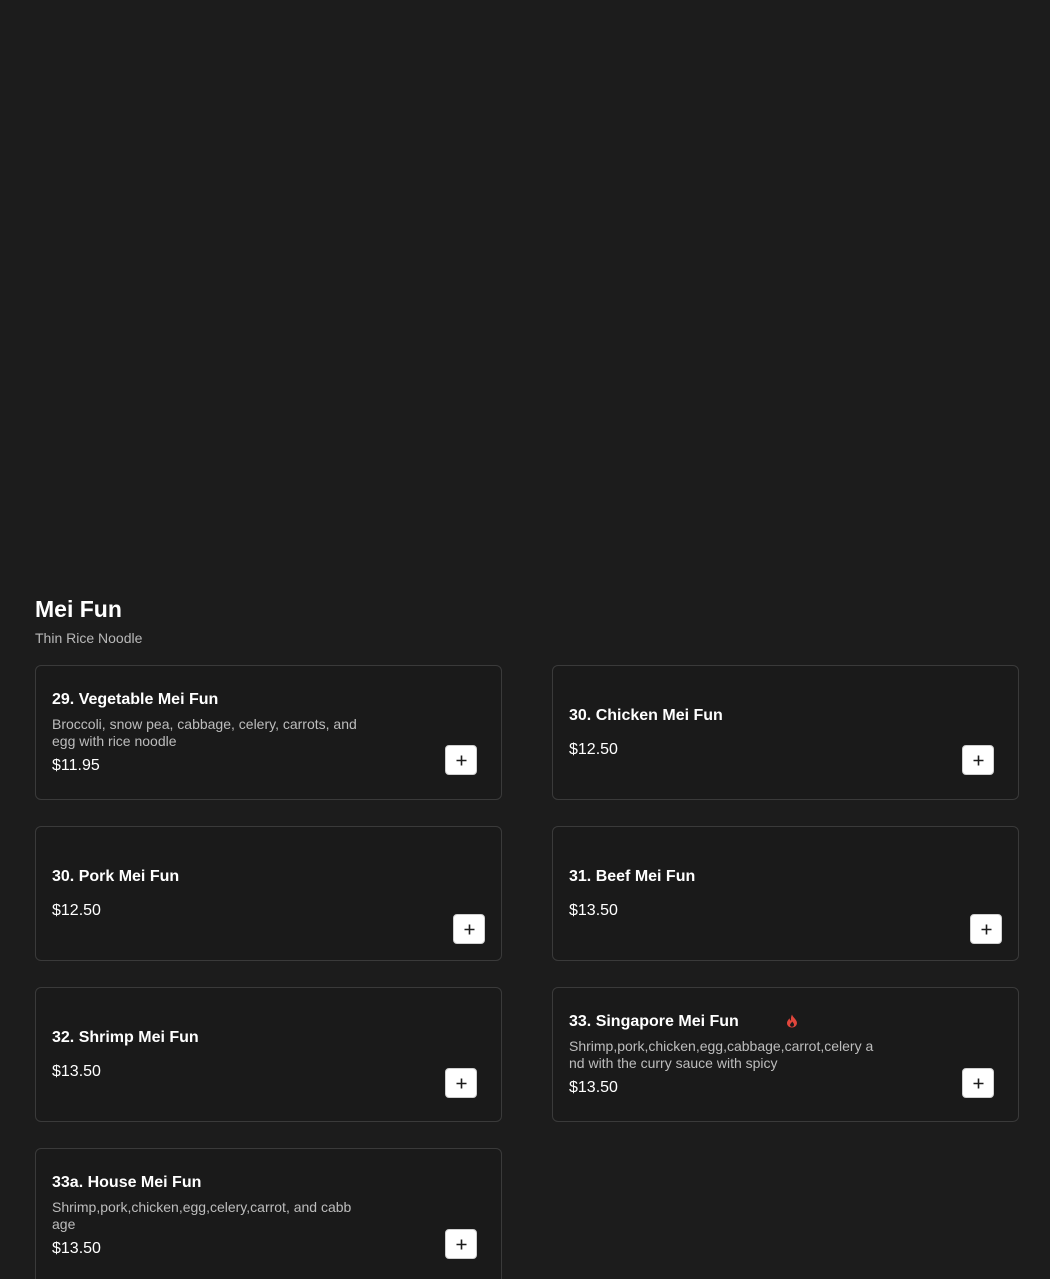 This screenshot has width=1050, height=1279. I want to click on menu-item-body: 32. Shrimp Mei Fun $13.50, so click(204, 1054).